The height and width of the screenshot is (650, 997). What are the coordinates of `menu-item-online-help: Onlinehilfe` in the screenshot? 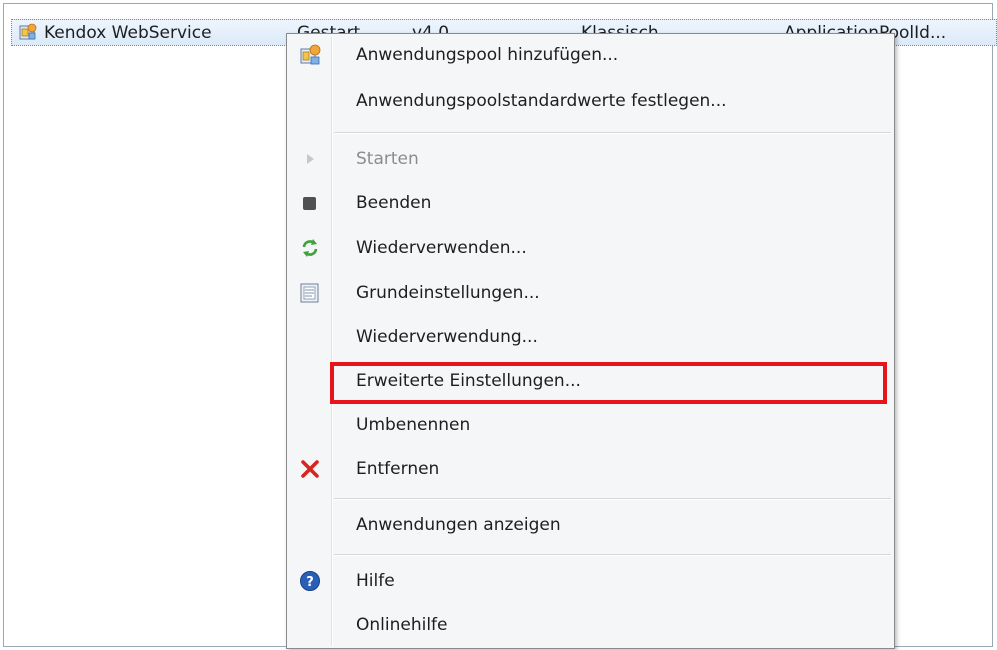 It's located at (590, 625).